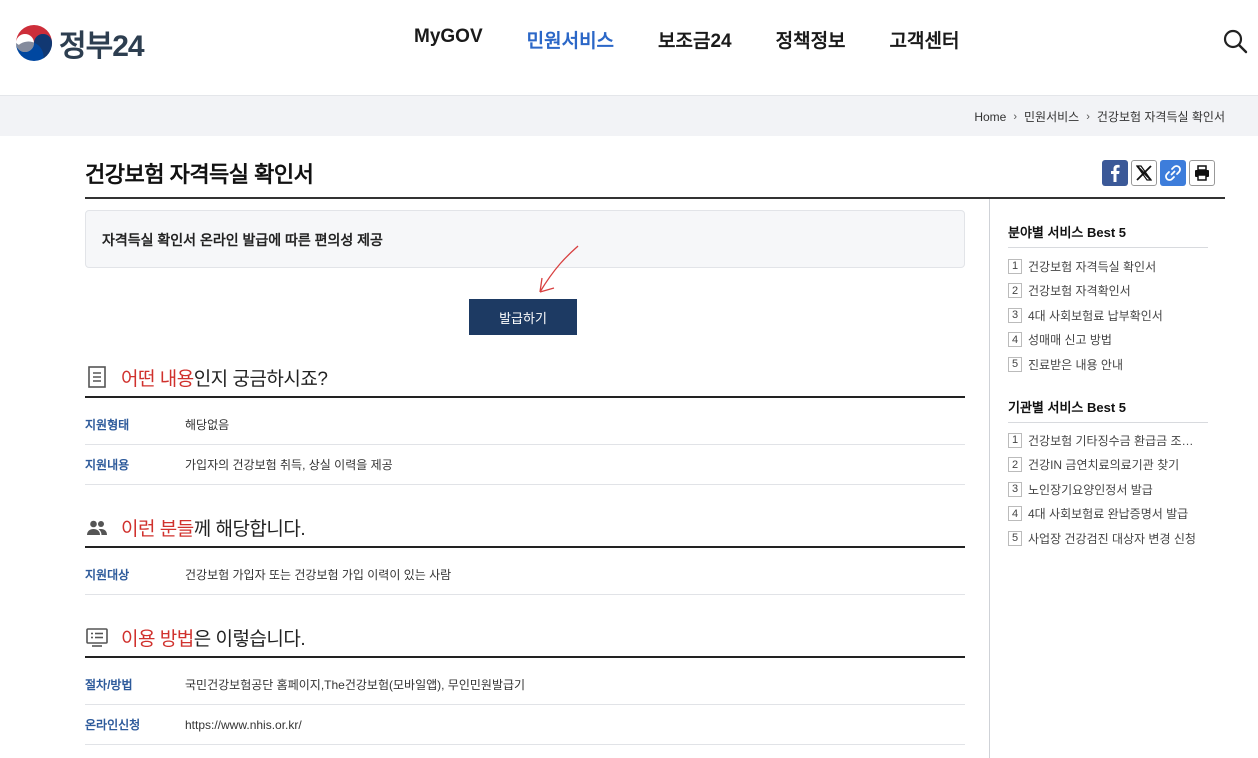 This screenshot has height=758, width=1258. I want to click on logo: 정부24, so click(80, 43).